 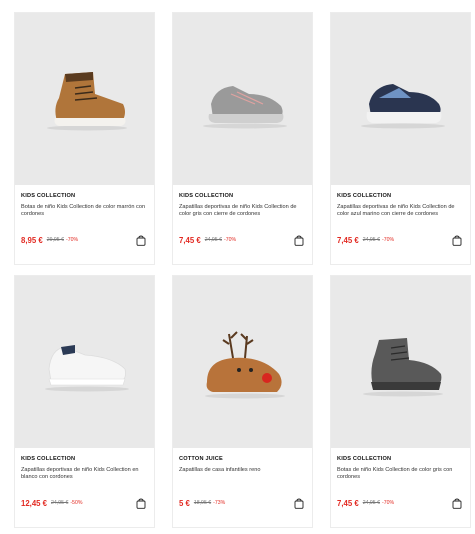 I want to click on navy-sneaker-image, so click(x=402, y=106).